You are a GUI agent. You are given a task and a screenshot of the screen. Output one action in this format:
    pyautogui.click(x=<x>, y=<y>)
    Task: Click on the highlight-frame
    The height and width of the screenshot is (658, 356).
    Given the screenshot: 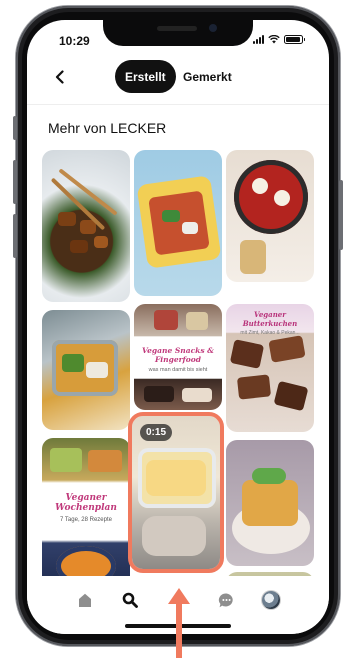 What is the action you would take?
    pyautogui.click(x=176, y=492)
    